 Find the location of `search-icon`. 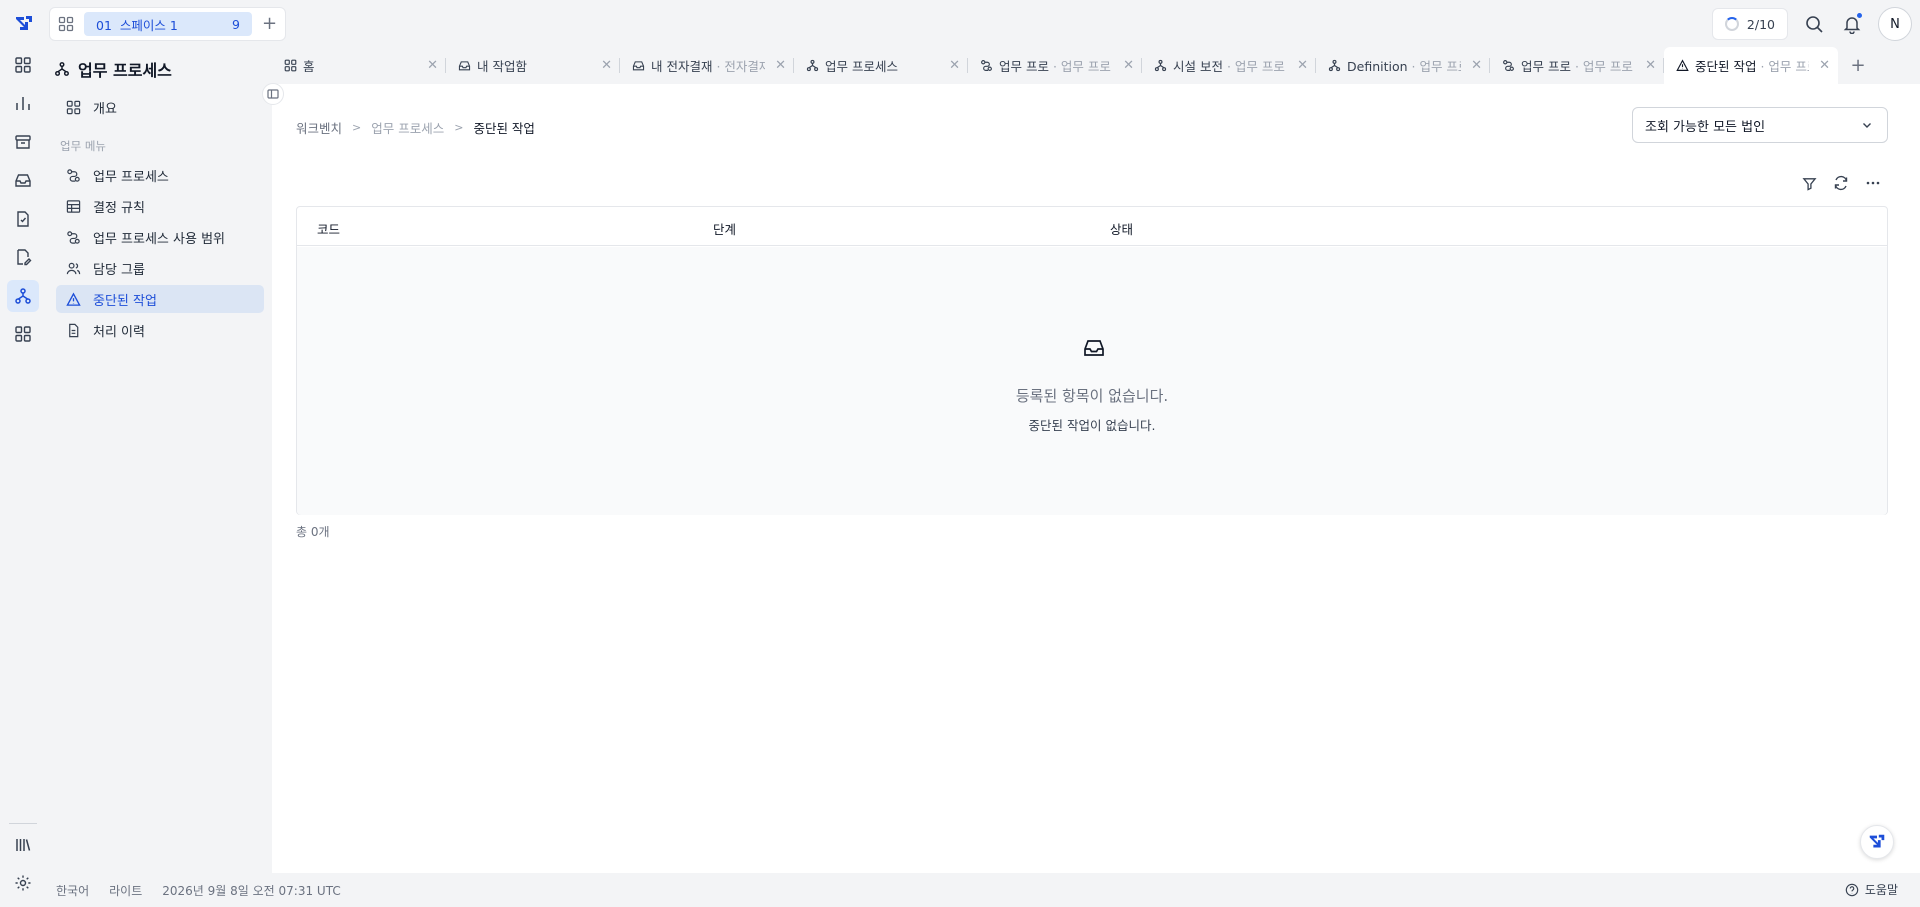

search-icon is located at coordinates (1814, 24).